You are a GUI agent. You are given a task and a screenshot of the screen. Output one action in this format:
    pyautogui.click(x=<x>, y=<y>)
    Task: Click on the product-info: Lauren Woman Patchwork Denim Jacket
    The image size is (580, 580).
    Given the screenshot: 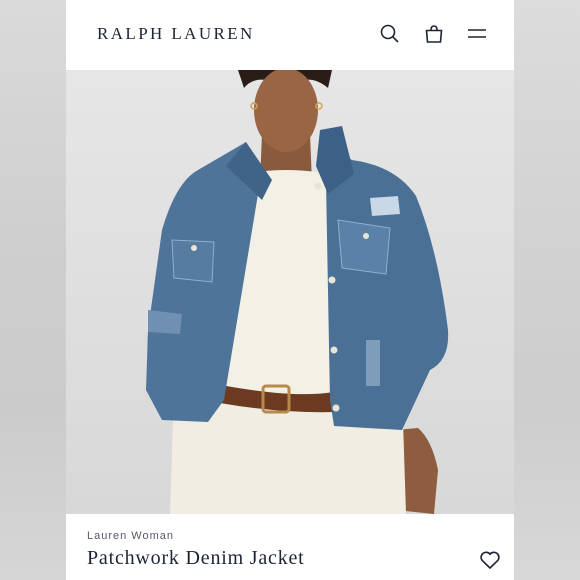 What is the action you would take?
    pyautogui.click(x=290, y=547)
    